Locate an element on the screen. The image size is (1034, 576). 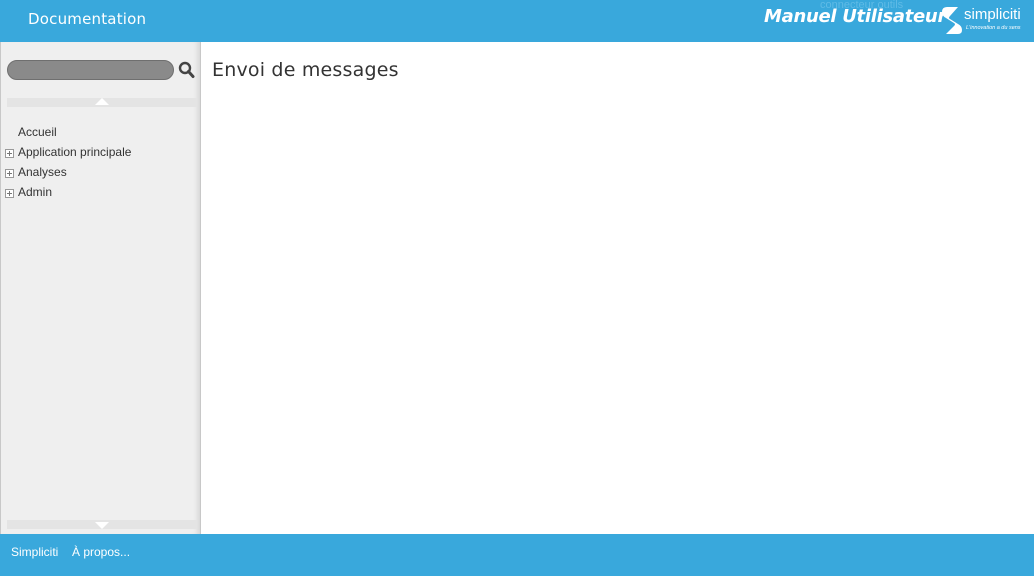
tree-item-application-principale: Application principale is located at coordinates (100, 154).